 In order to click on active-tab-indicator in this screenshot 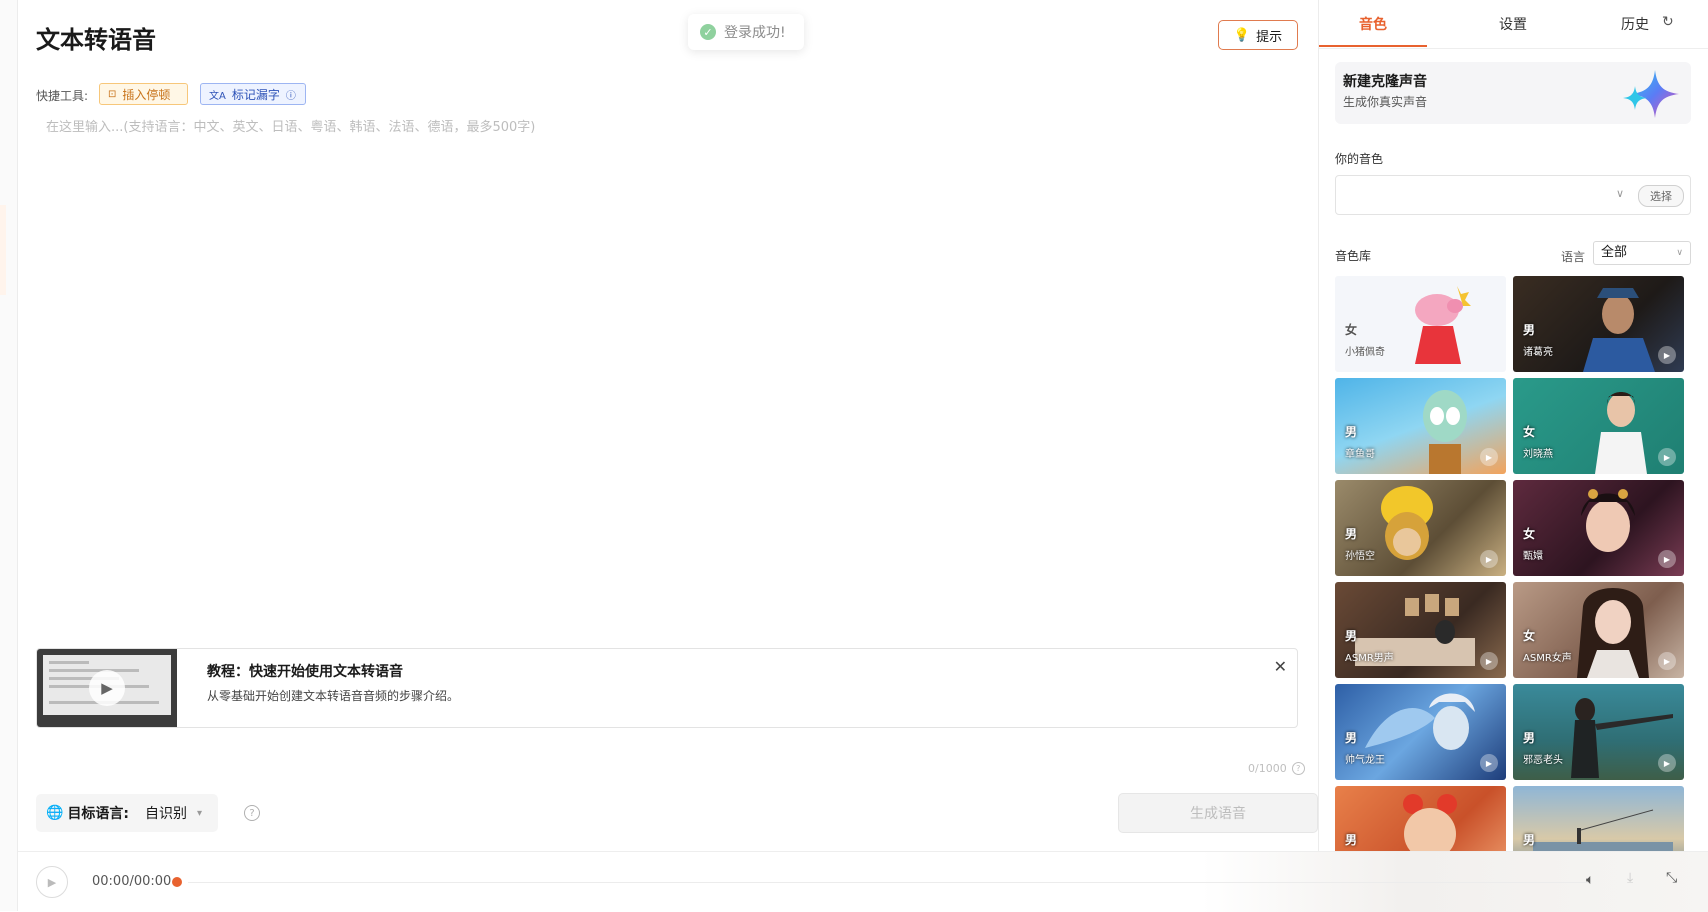, I will do `click(1373, 46)`.